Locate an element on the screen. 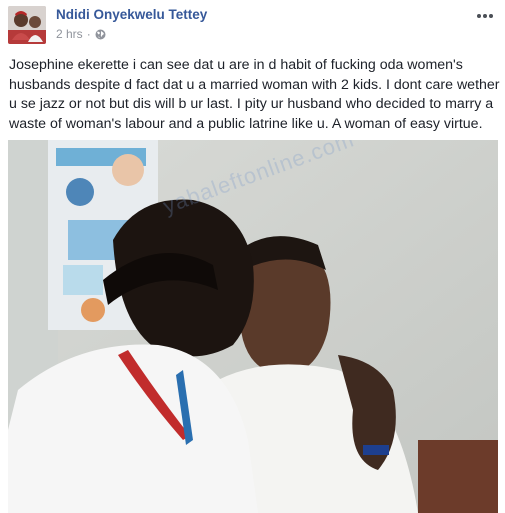 This screenshot has height=513, width=505. author-name-link: Ndidi Onyekwelu Tettey is located at coordinates (131, 14).